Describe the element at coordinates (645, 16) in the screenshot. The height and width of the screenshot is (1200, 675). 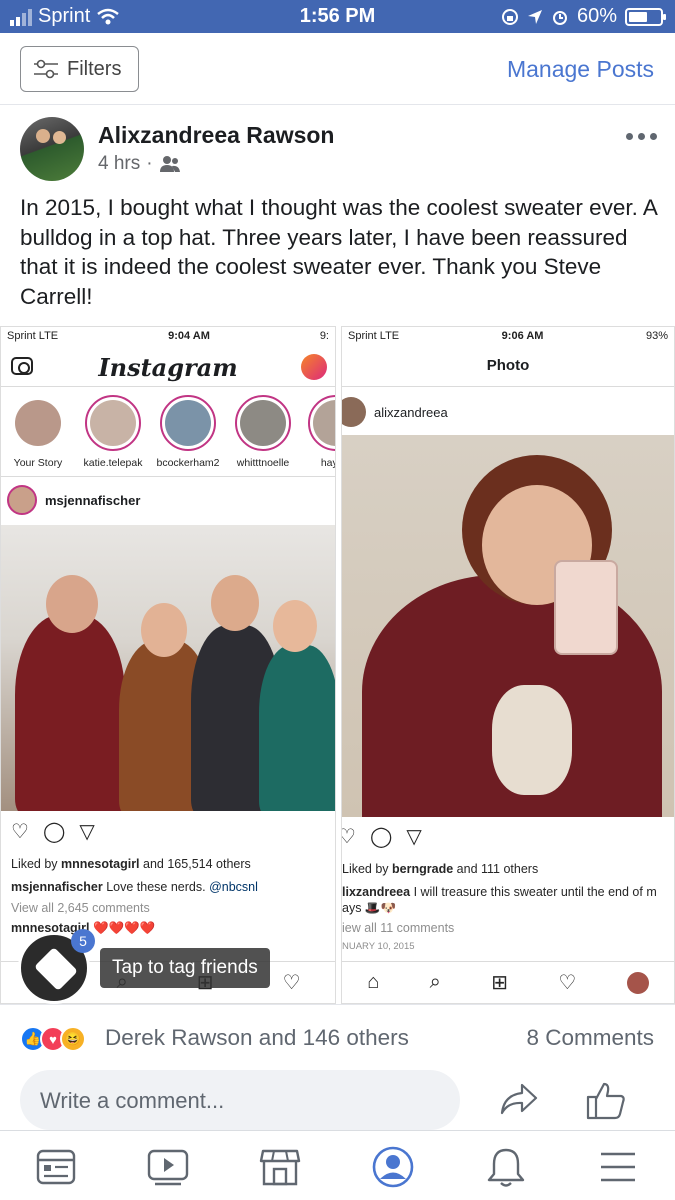
I see `battery-icon` at that location.